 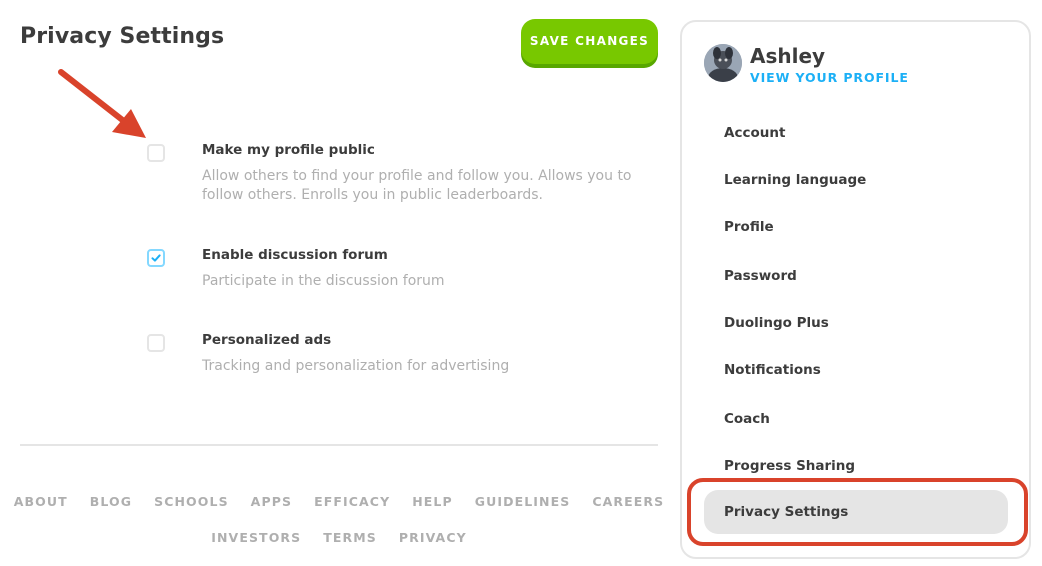 I want to click on footer-link-terms: TERMS, so click(x=350, y=537).